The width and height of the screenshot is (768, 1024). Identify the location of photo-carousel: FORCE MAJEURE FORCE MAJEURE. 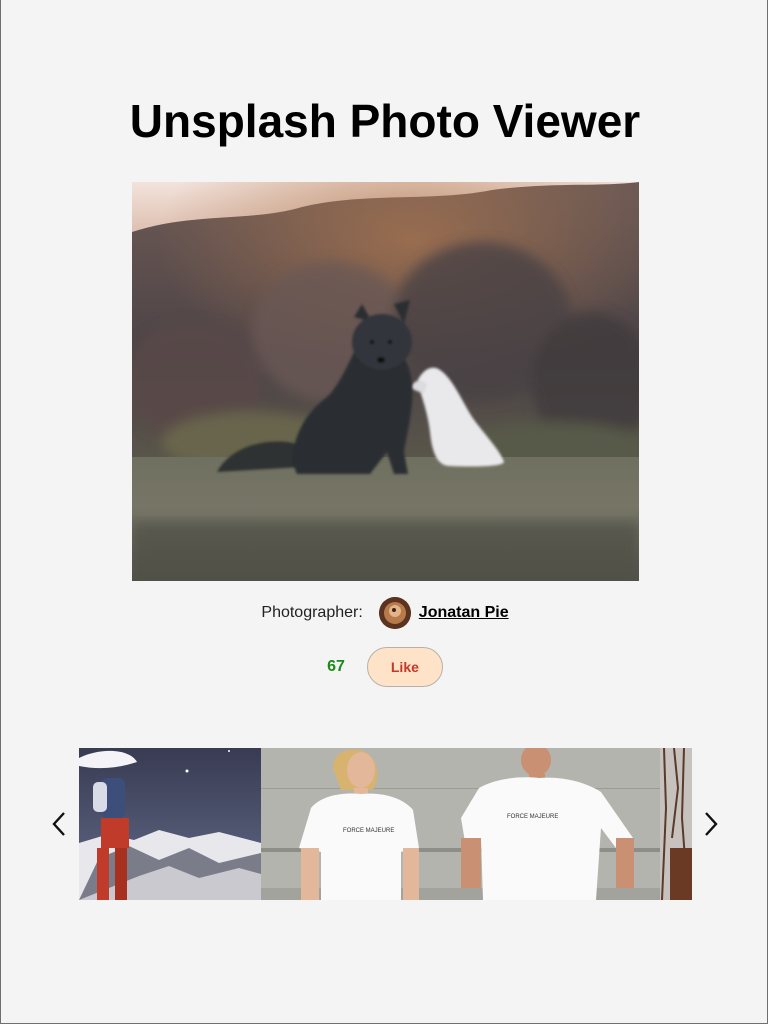
(384, 824).